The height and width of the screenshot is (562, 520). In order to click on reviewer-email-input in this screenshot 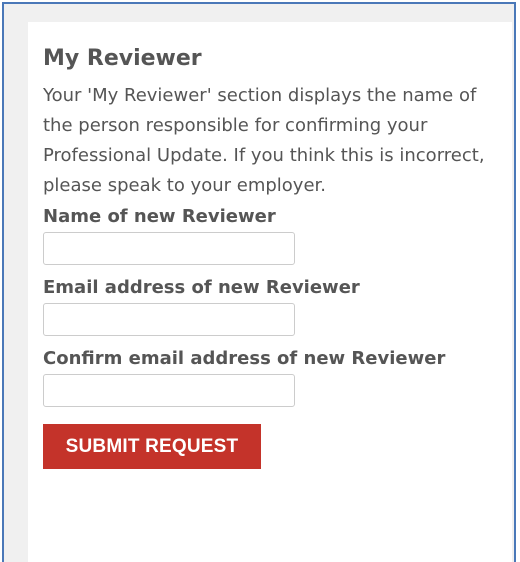, I will do `click(169, 319)`.